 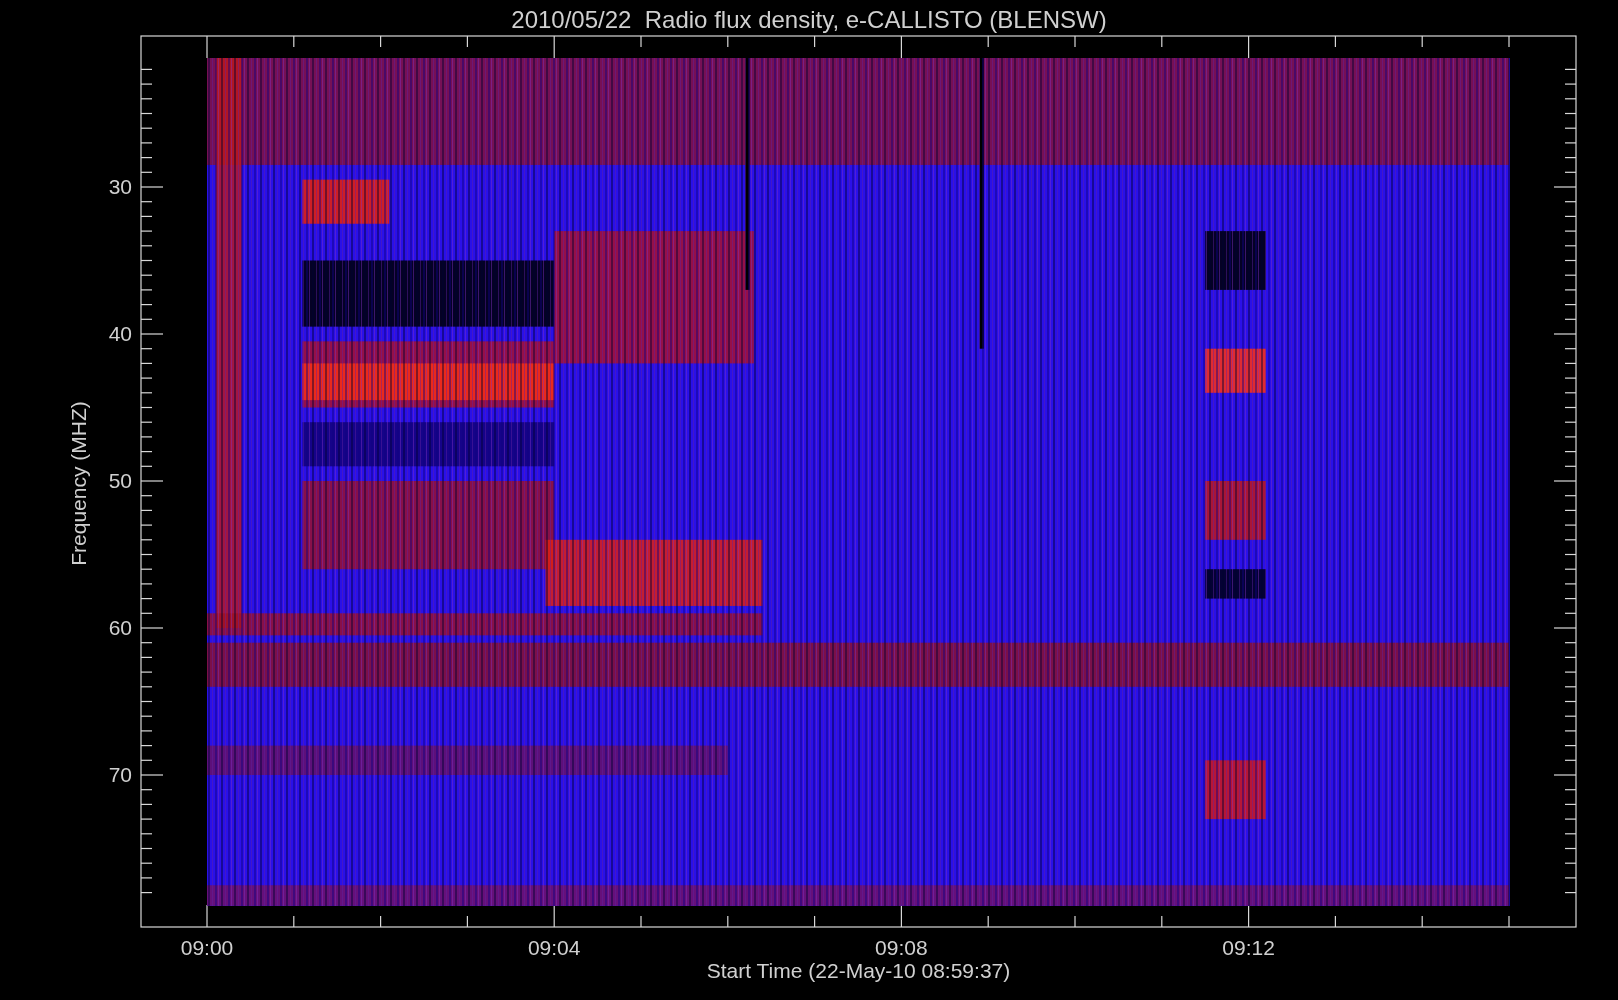 I want to click on y-tick-label: 30, so click(x=119, y=186).